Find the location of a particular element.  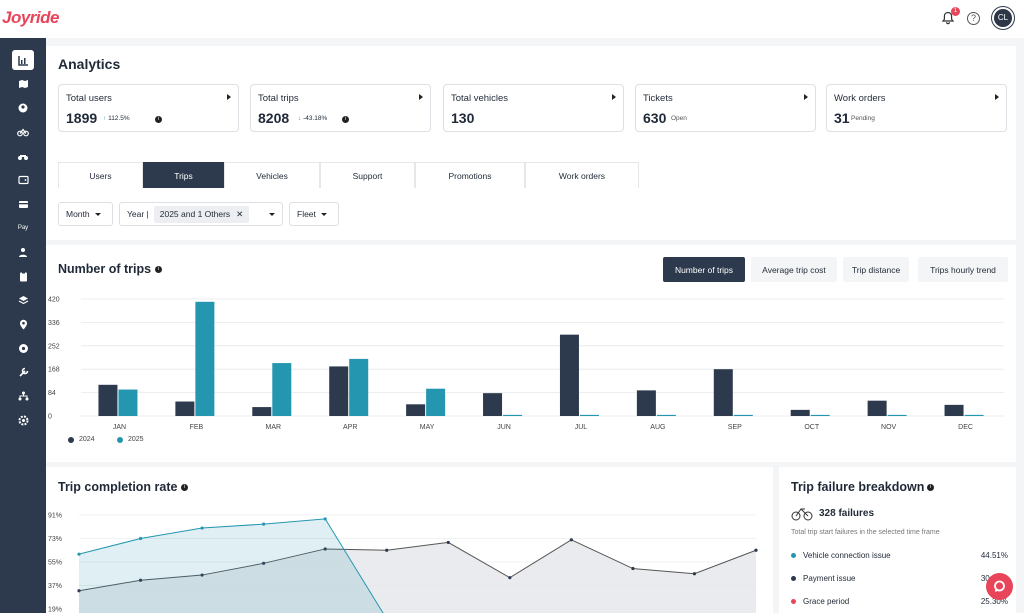

x-tick-label: APR is located at coordinates (350, 427).